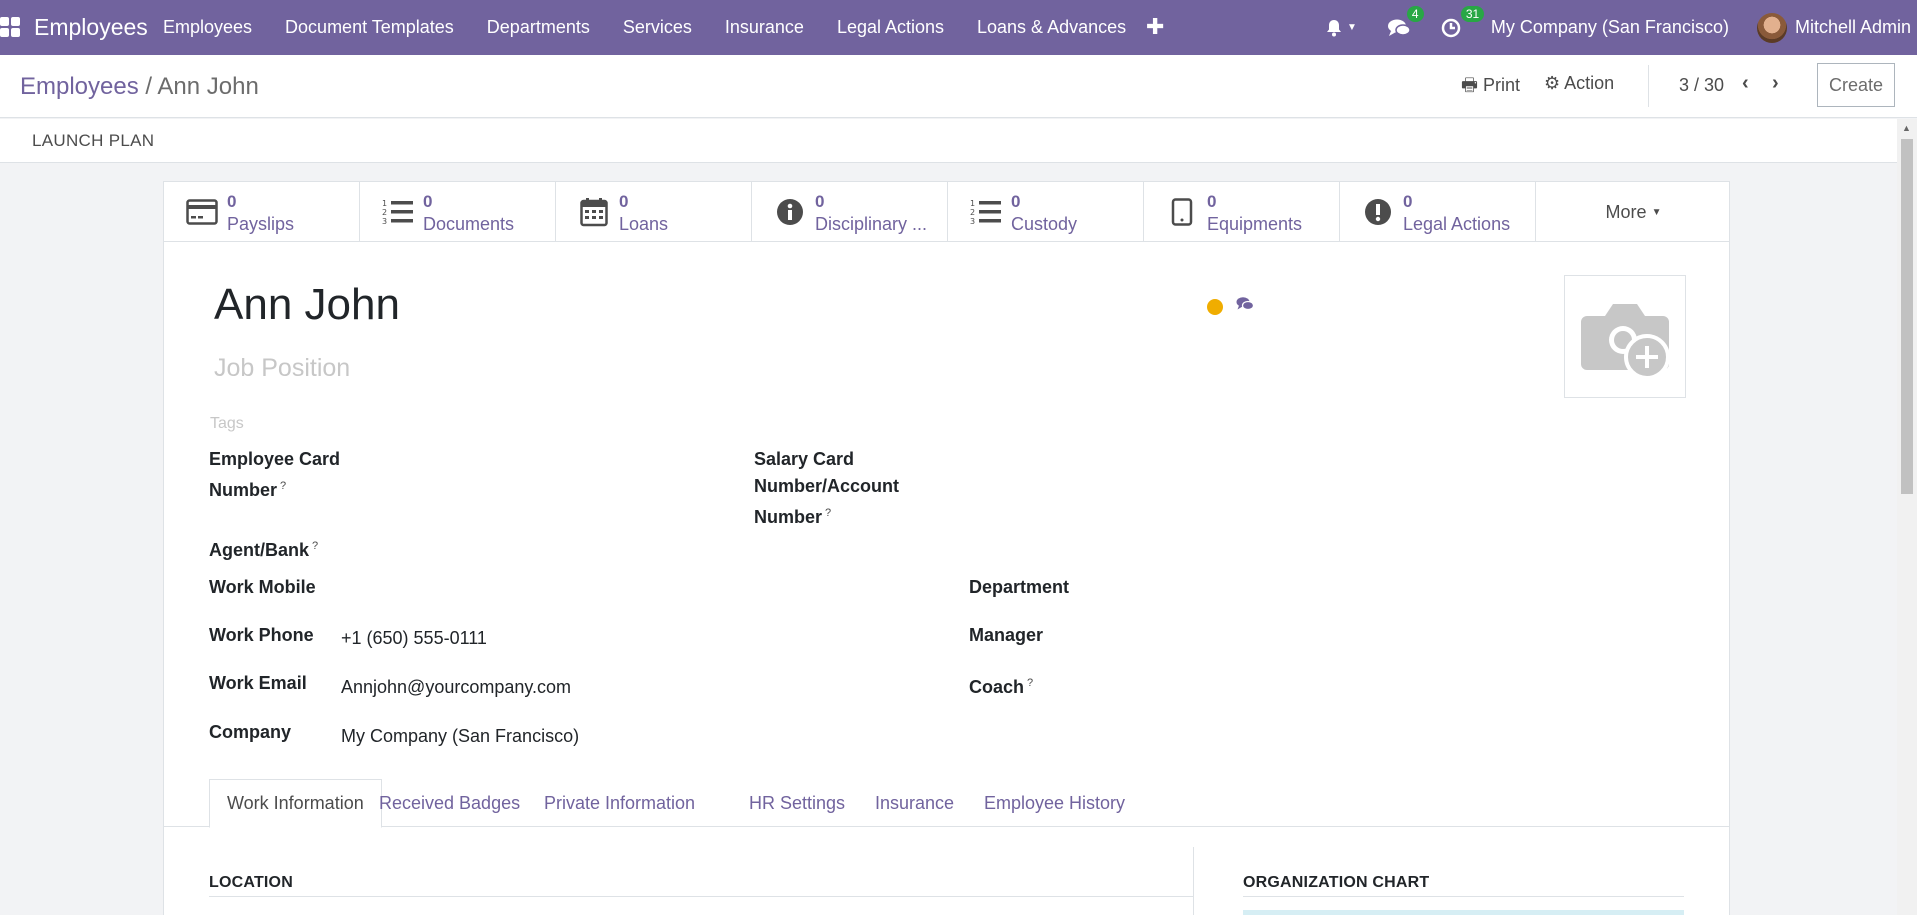 This screenshot has height=915, width=1917. What do you see at coordinates (275, 459) in the screenshot?
I see `employee-card-label-line1: Employee Card` at bounding box center [275, 459].